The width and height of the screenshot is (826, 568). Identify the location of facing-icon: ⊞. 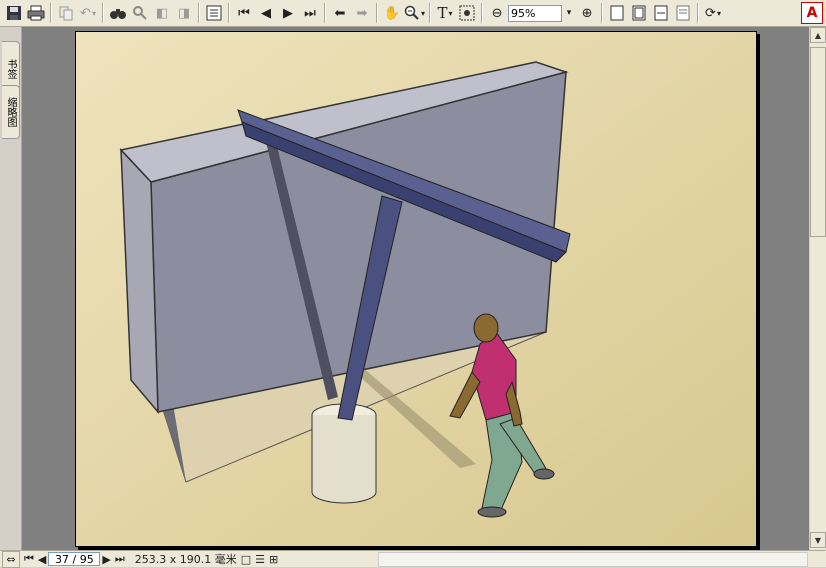
(273, 559).